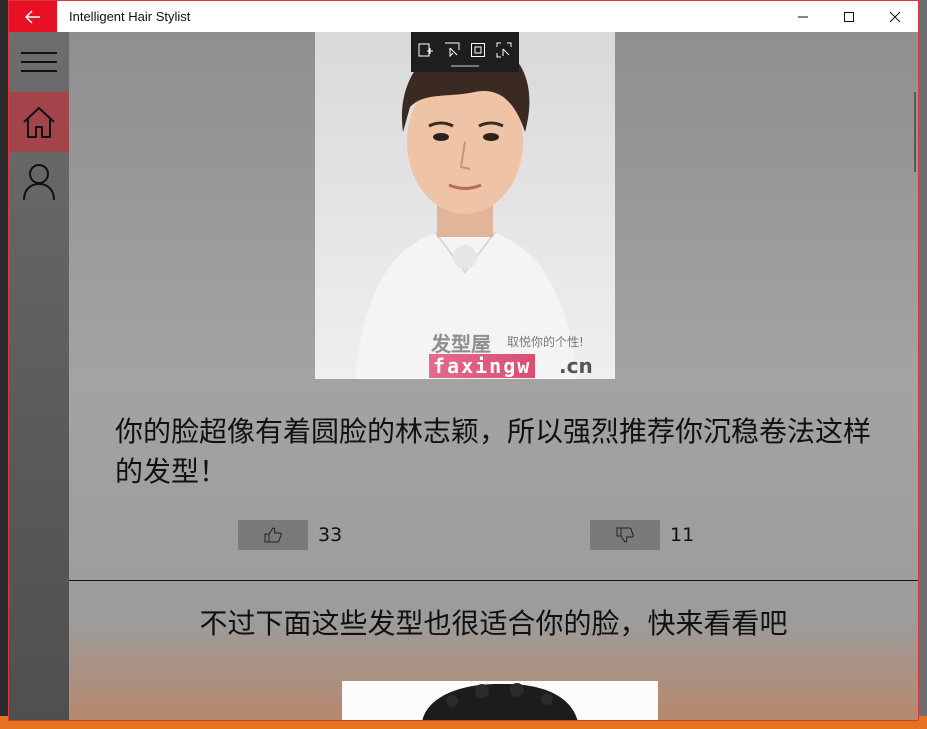 This screenshot has width=927, height=729. I want to click on maximize-icon, so click(849, 16).